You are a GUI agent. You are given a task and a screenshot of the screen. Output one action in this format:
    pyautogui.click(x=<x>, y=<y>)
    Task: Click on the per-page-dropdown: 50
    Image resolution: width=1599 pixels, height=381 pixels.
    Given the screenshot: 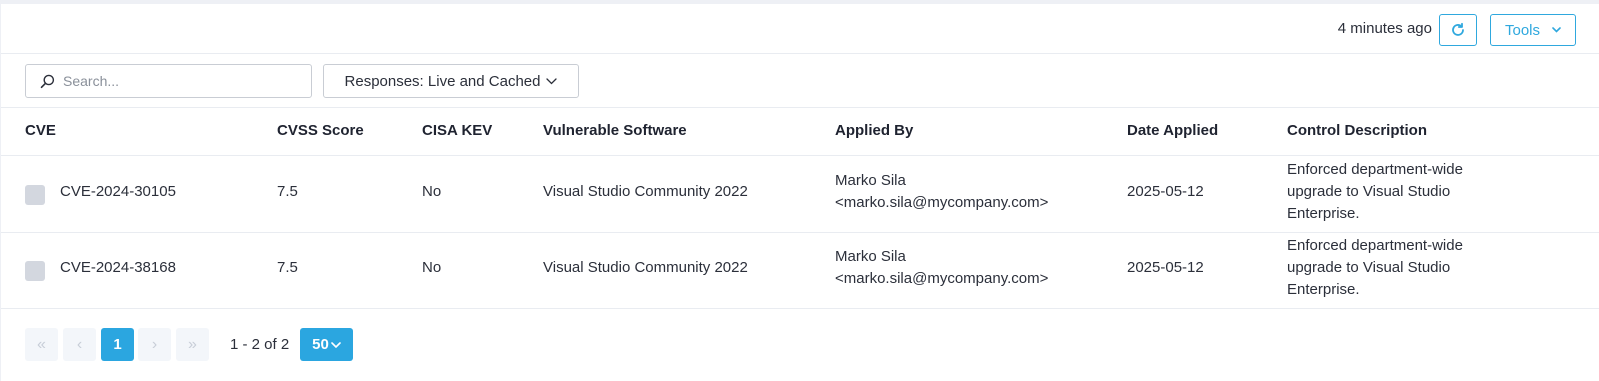 What is the action you would take?
    pyautogui.click(x=326, y=344)
    